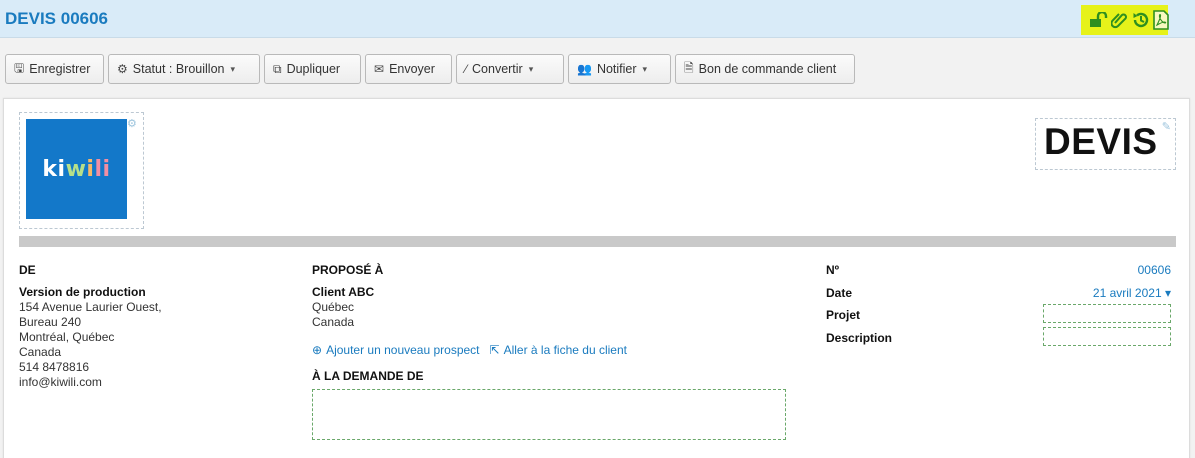 This screenshot has width=1195, height=458. I want to click on document-type-area: DEVIS ✎, so click(1105, 144).